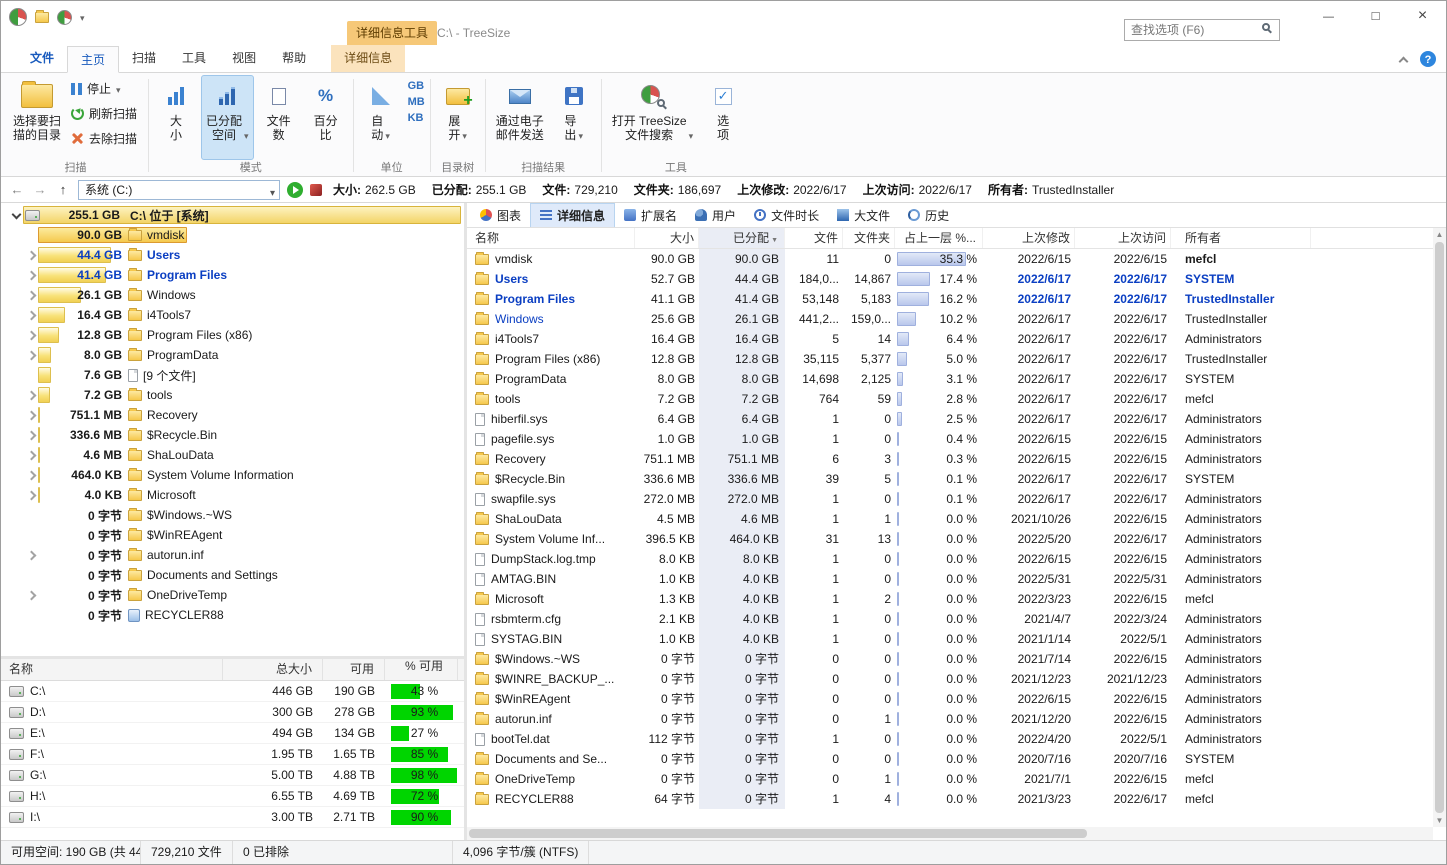 The image size is (1447, 865). Describe the element at coordinates (368, 58) in the screenshot. I see `ribbon-tab: 详细信息` at that location.